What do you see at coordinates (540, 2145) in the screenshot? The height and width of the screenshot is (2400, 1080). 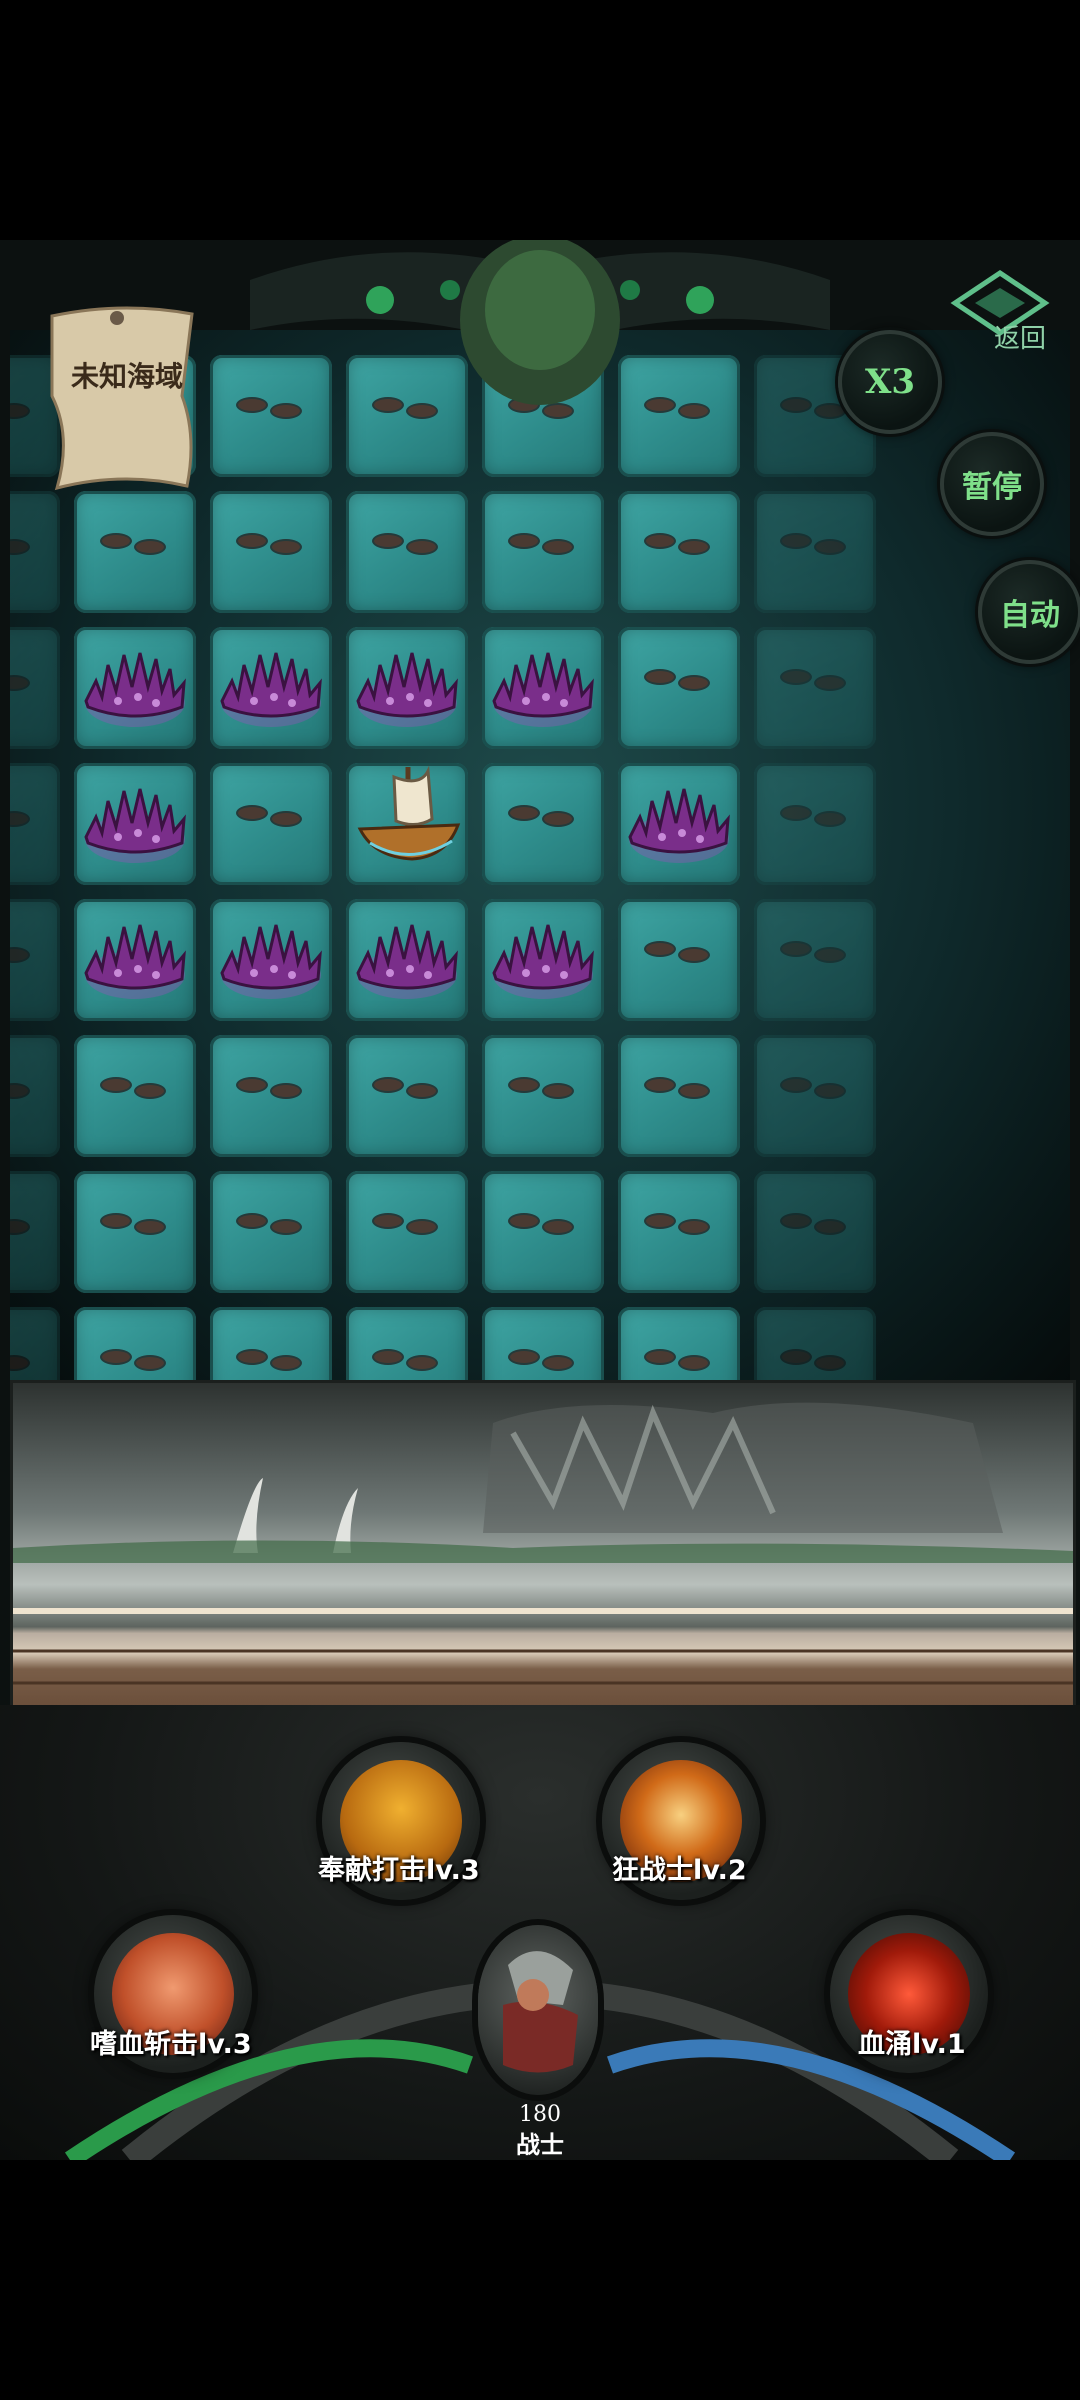 I see `hero-class: 战士` at bounding box center [540, 2145].